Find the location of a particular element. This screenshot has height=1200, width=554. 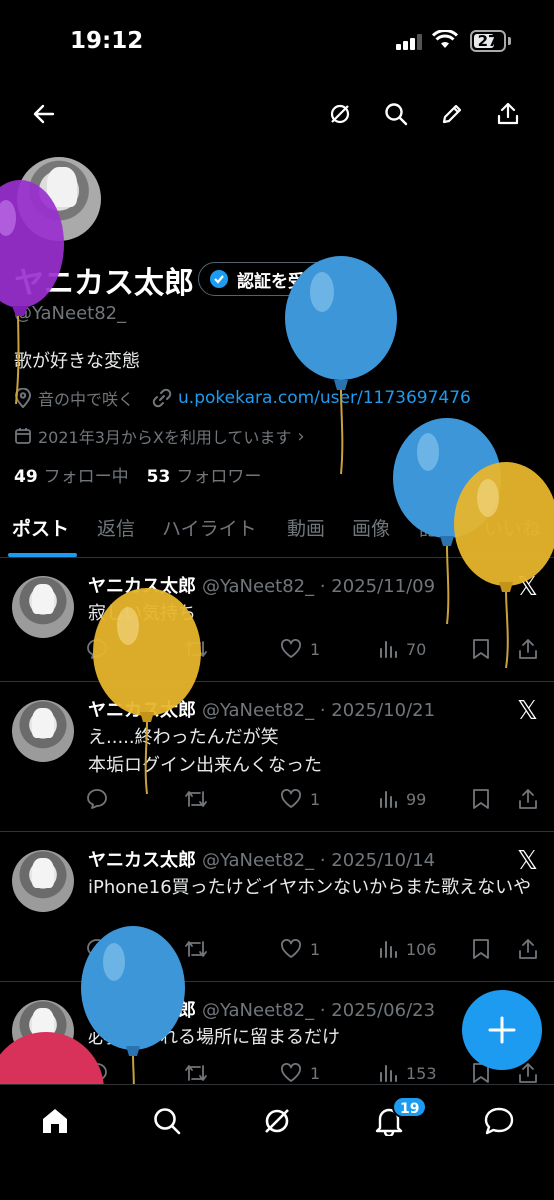

compose-post-button is located at coordinates (502, 1030).